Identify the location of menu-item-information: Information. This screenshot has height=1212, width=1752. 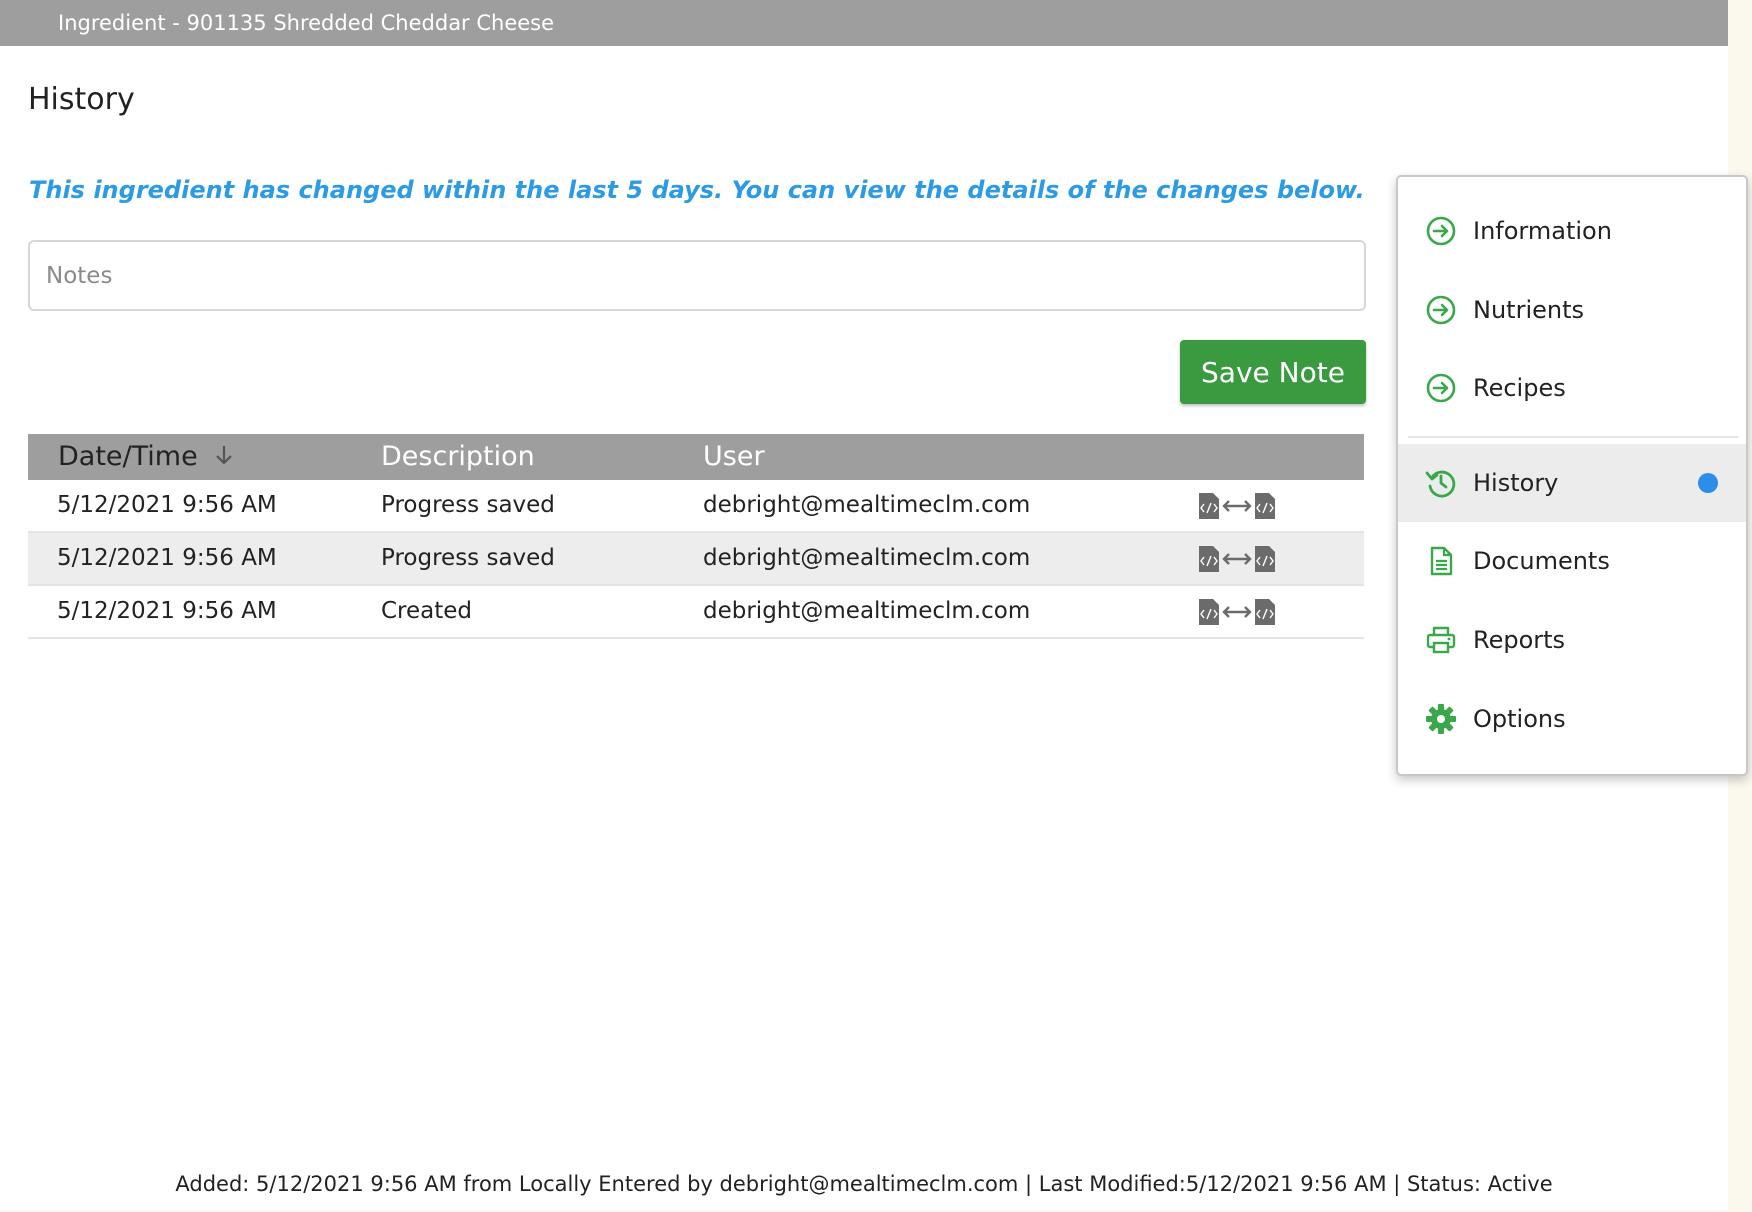
(1572, 231).